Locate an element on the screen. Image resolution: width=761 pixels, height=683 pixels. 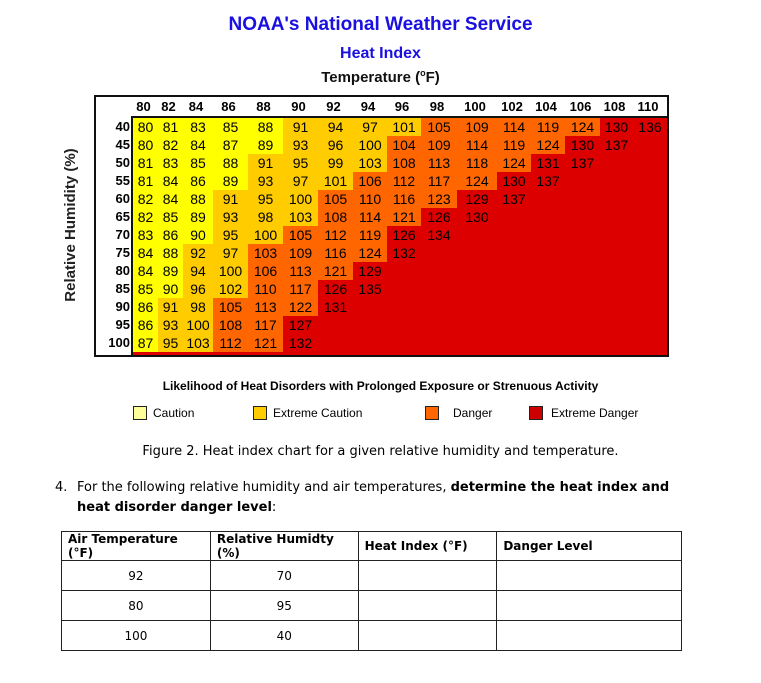
x-tick-label: 102 is located at coordinates (512, 106).